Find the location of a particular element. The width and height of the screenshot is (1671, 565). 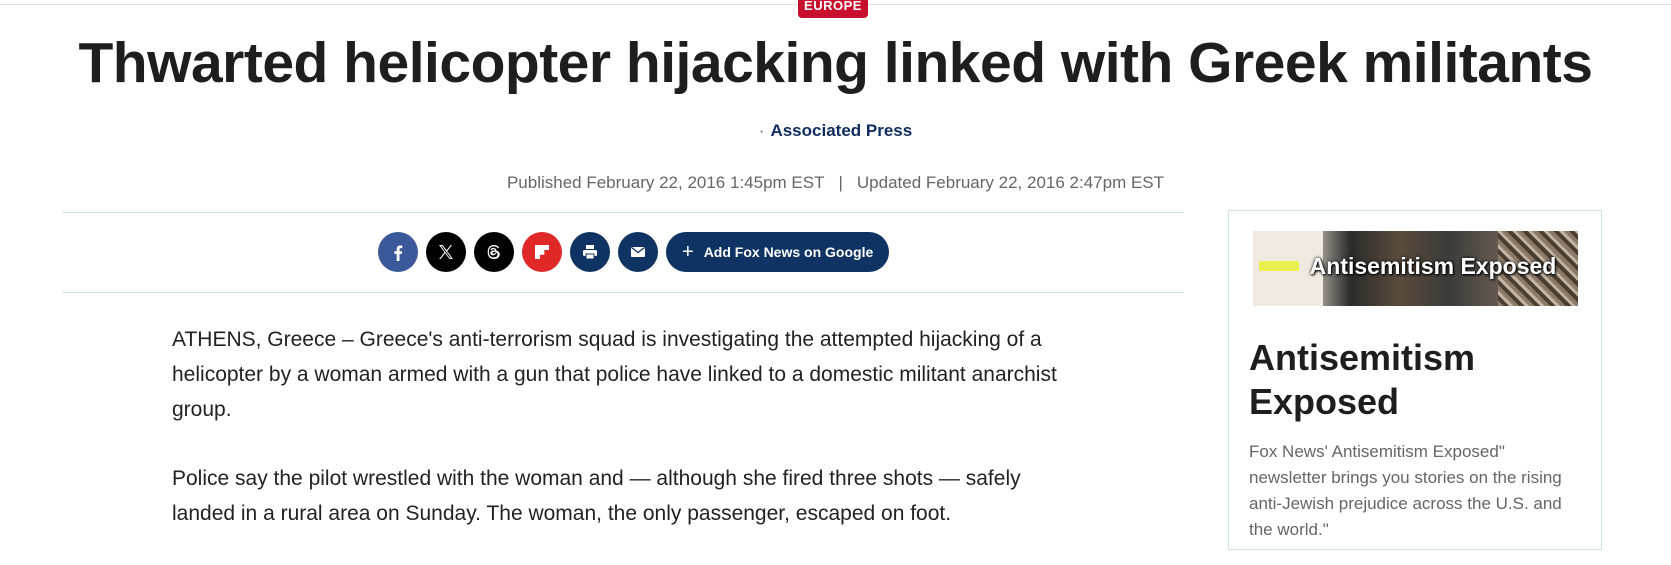

flipboard-icon is located at coordinates (542, 252).